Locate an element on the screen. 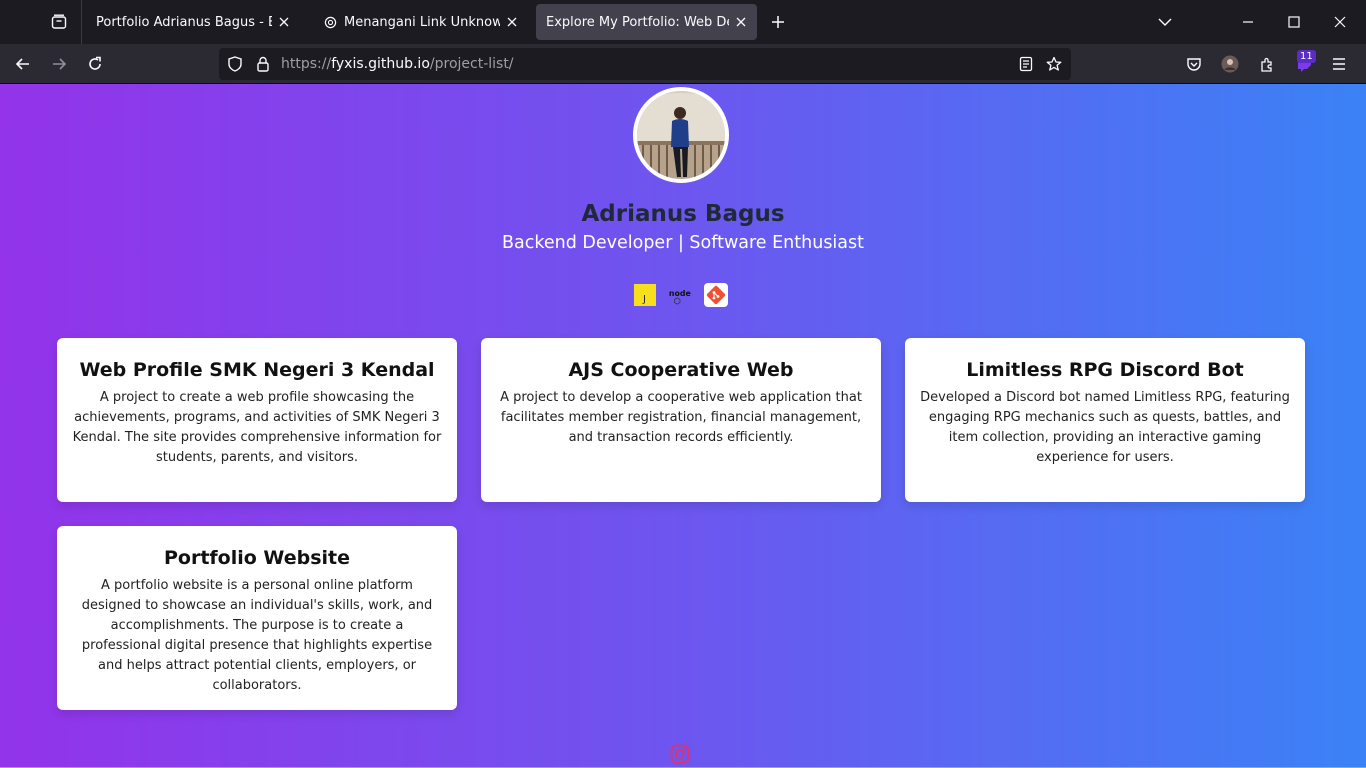  chevron-down-icon is located at coordinates (1165, 22).